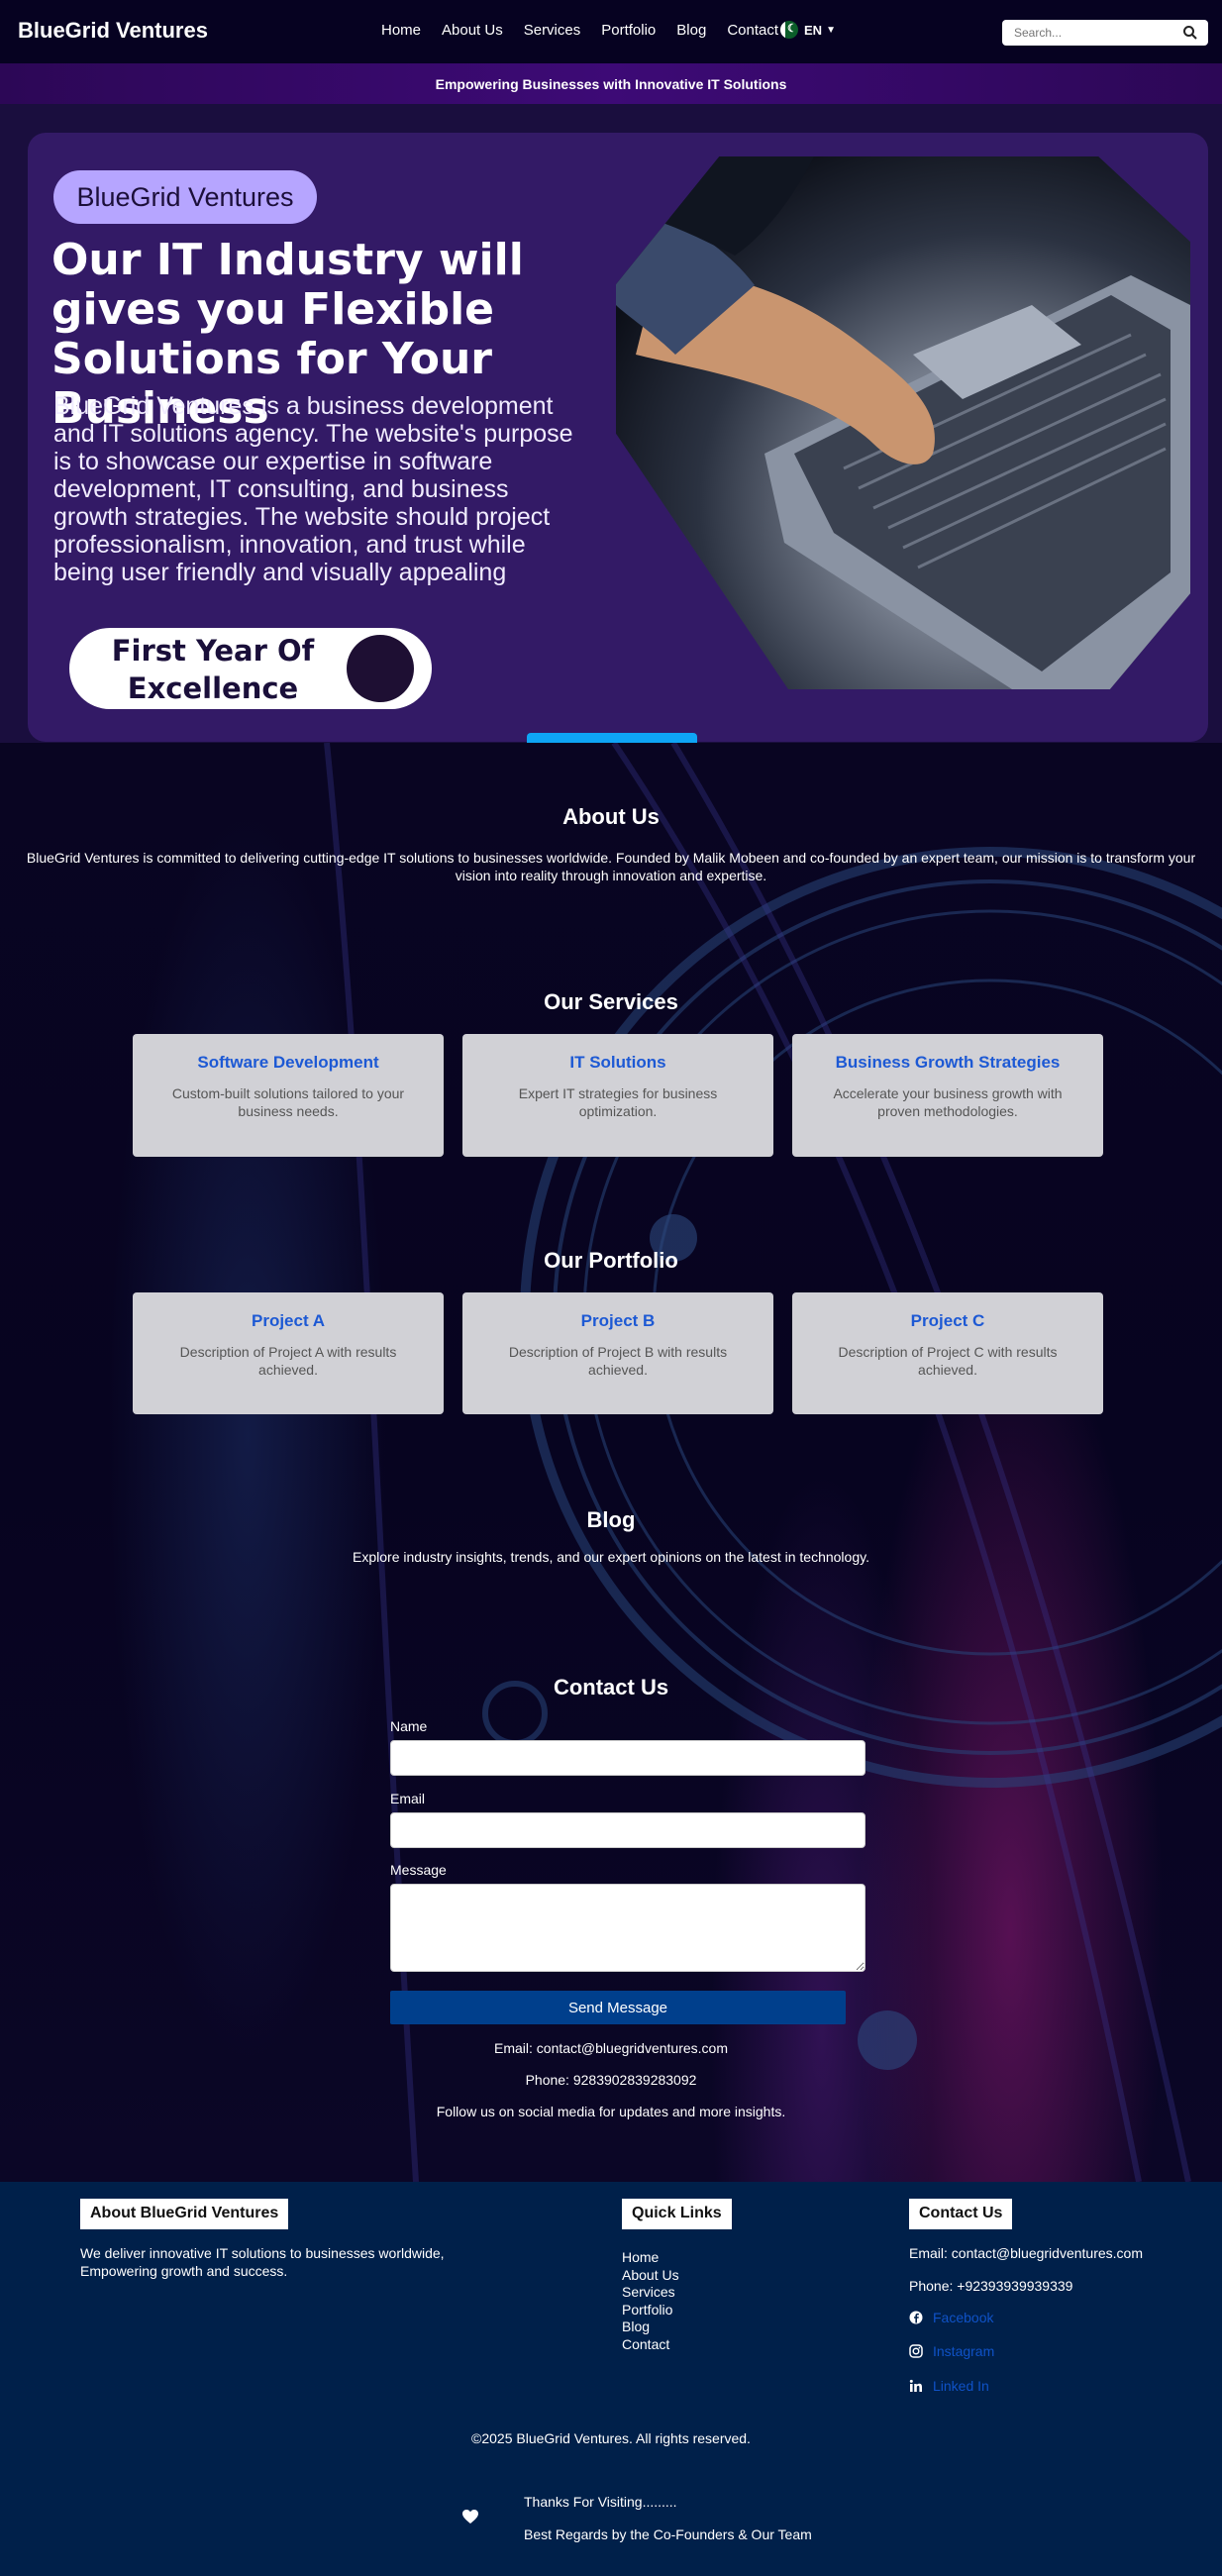  What do you see at coordinates (628, 1928) in the screenshot?
I see `message-field` at bounding box center [628, 1928].